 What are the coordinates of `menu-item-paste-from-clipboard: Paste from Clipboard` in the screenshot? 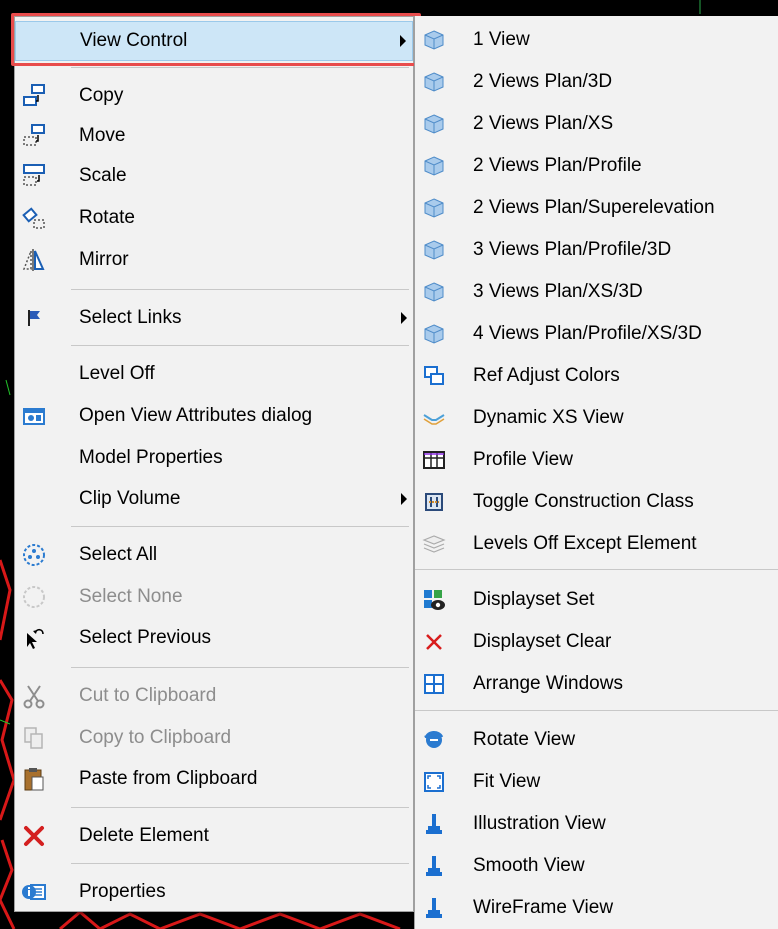 It's located at (214, 779).